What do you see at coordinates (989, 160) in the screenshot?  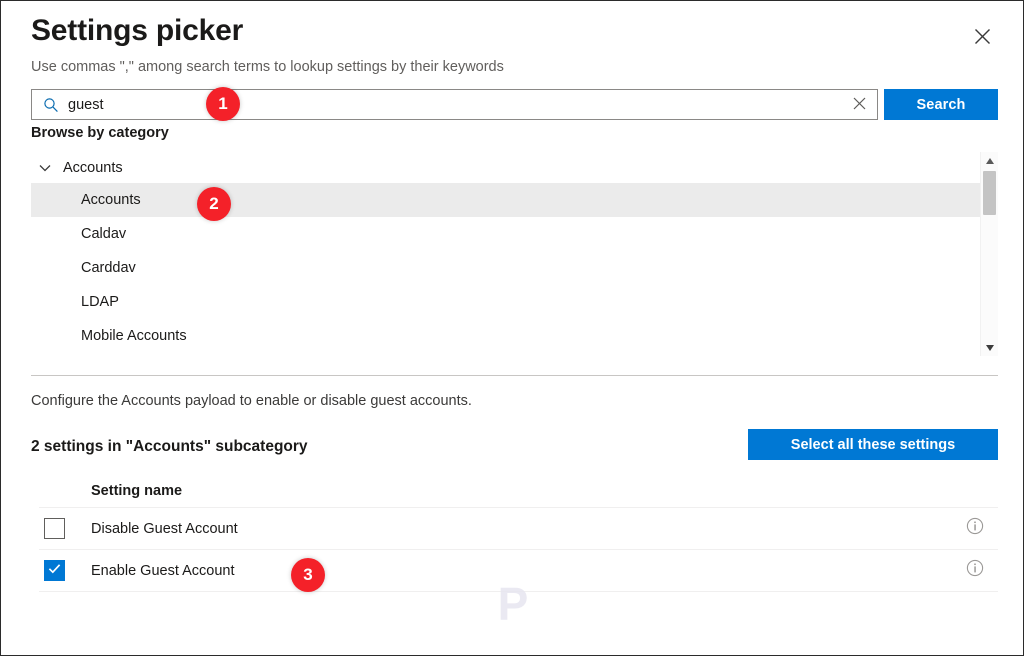 I see `scroll-up-arrow-icon` at bounding box center [989, 160].